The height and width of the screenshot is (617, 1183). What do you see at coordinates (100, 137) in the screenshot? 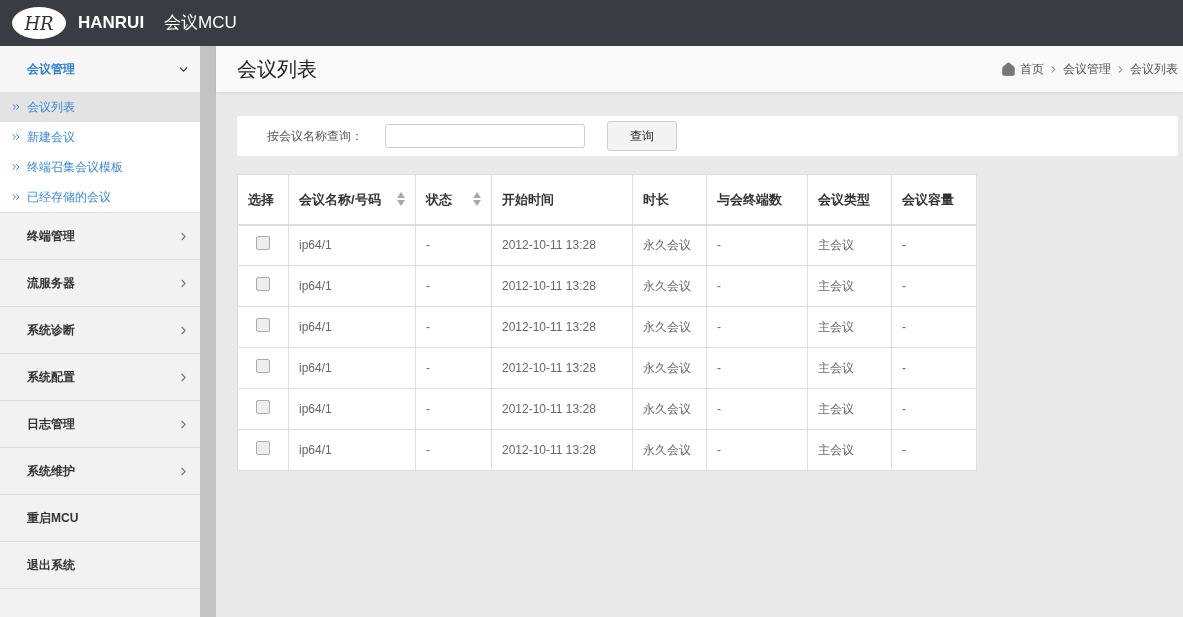
I see `submenu-item: 新建会议` at bounding box center [100, 137].